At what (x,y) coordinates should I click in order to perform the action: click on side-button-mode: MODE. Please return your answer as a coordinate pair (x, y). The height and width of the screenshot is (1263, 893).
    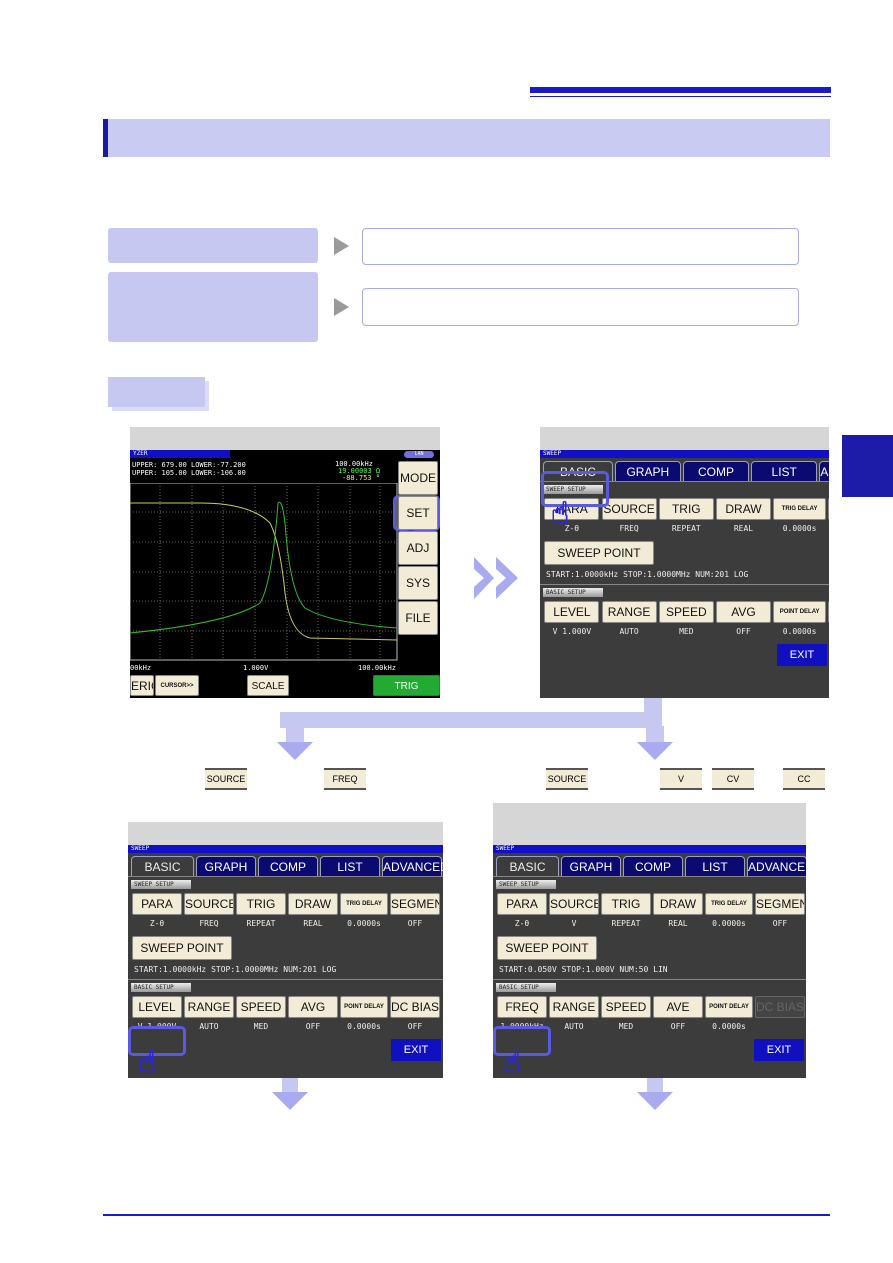
    Looking at the image, I should click on (418, 478).